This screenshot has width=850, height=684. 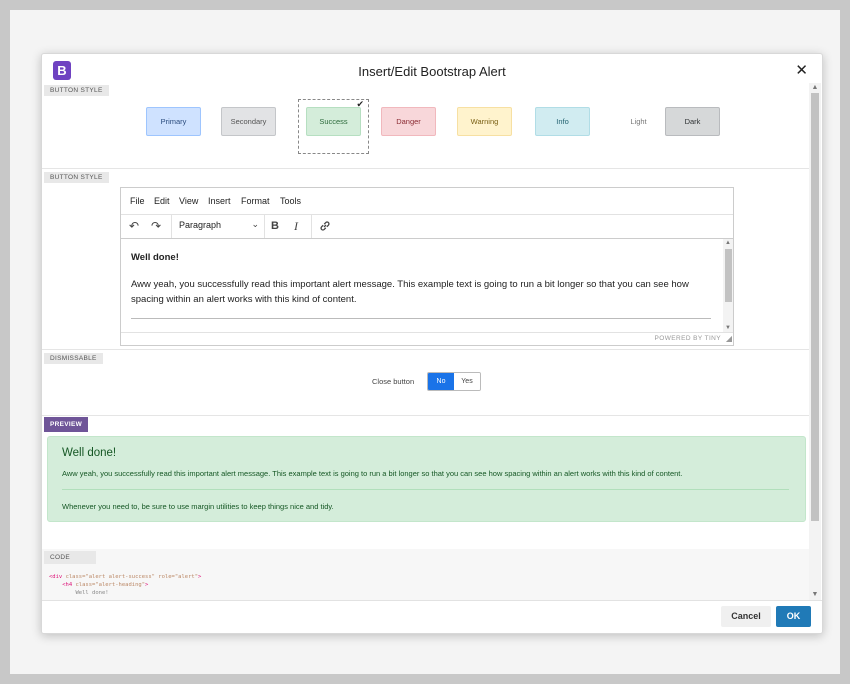 What do you see at coordinates (79, 593) in the screenshot?
I see `code-text: Well done!` at bounding box center [79, 593].